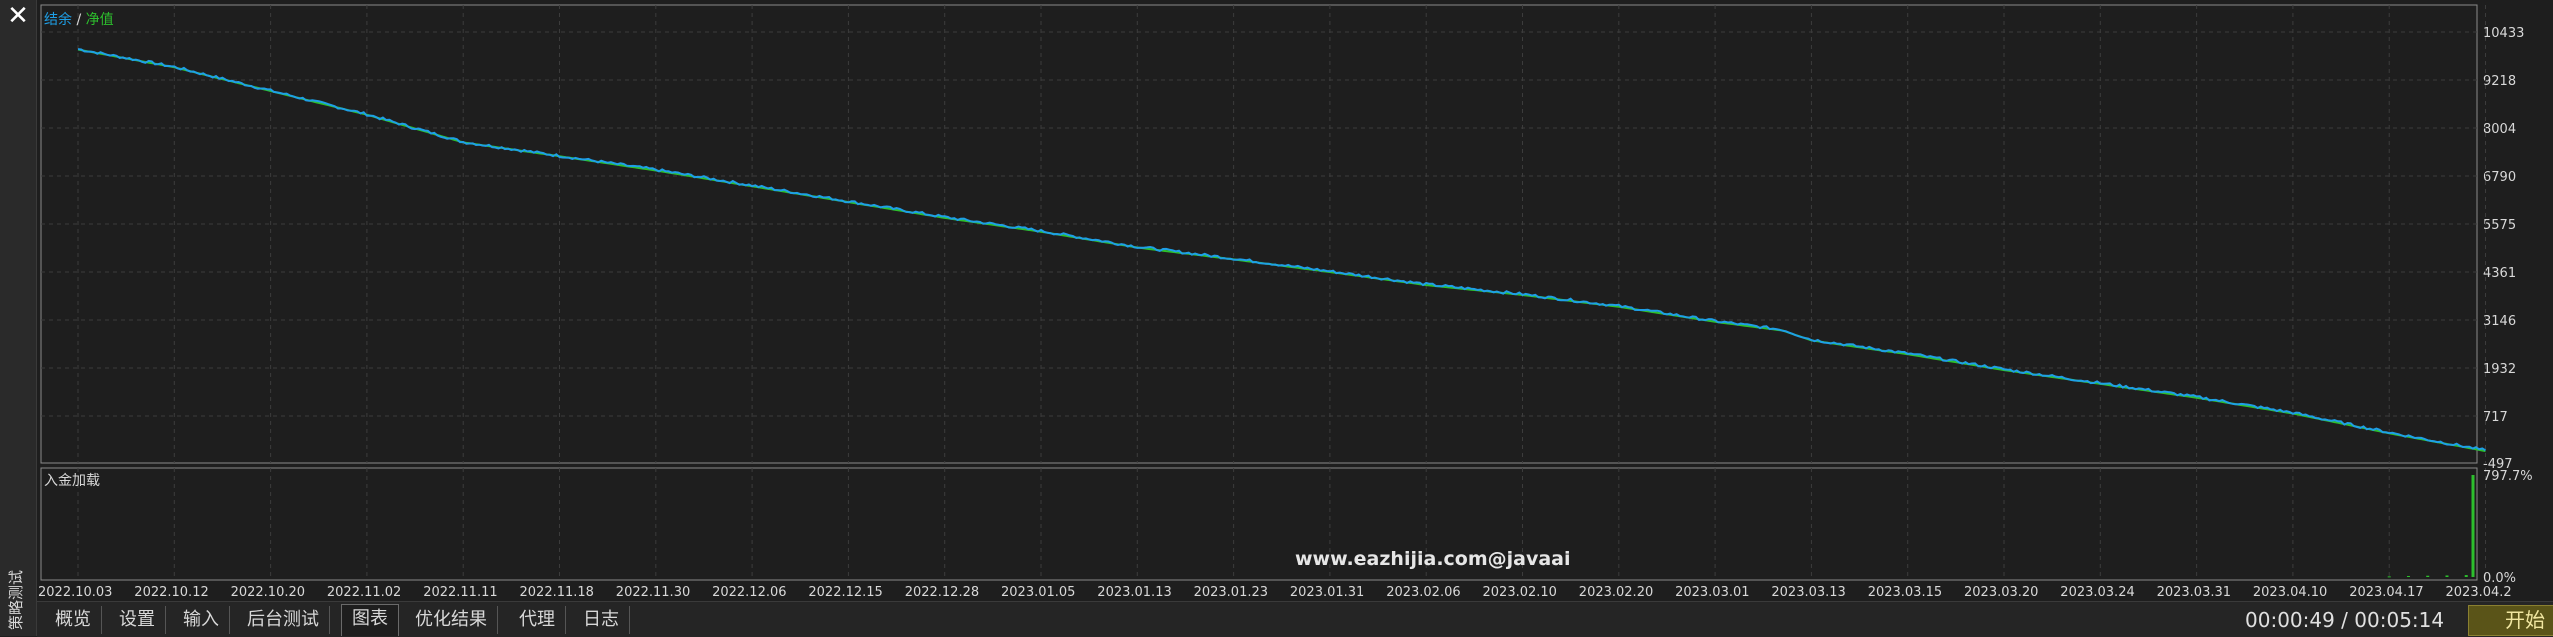 The width and height of the screenshot is (2553, 637). I want to click on tab-inputs: 输入, so click(201, 620).